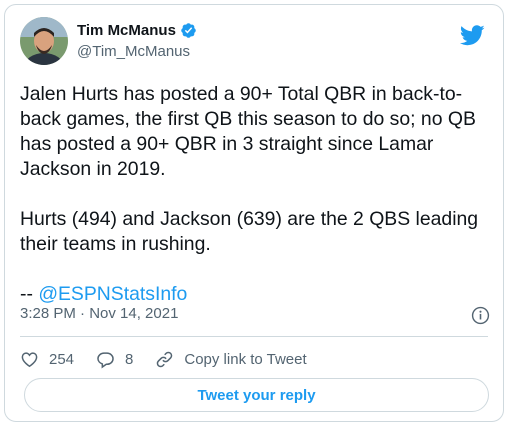 The image size is (509, 427). I want to click on author-names: Tim McManus @Tim_McManus, so click(137, 41).